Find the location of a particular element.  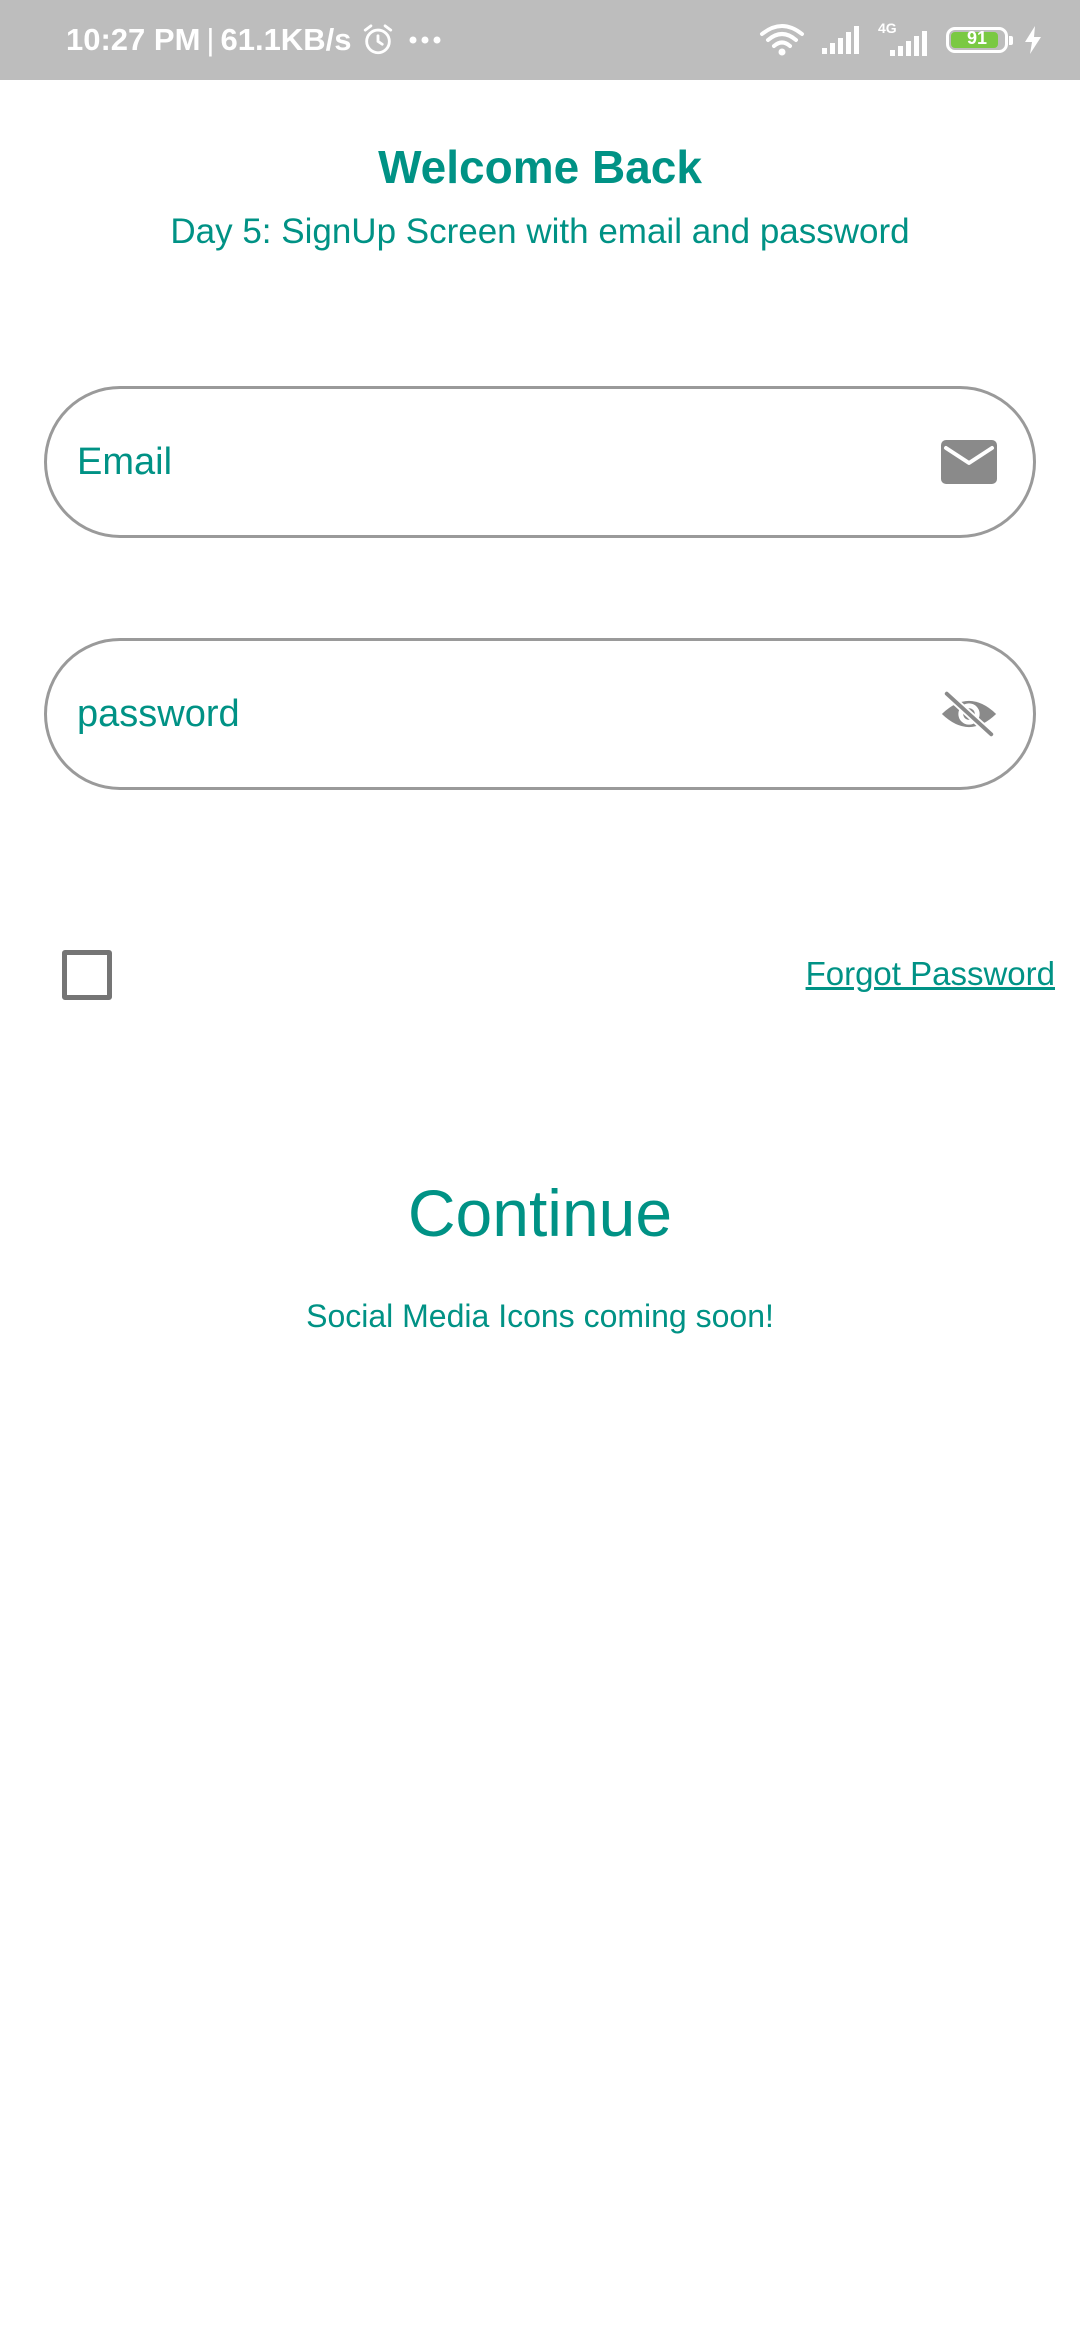

signal-icon is located at coordinates (840, 40).